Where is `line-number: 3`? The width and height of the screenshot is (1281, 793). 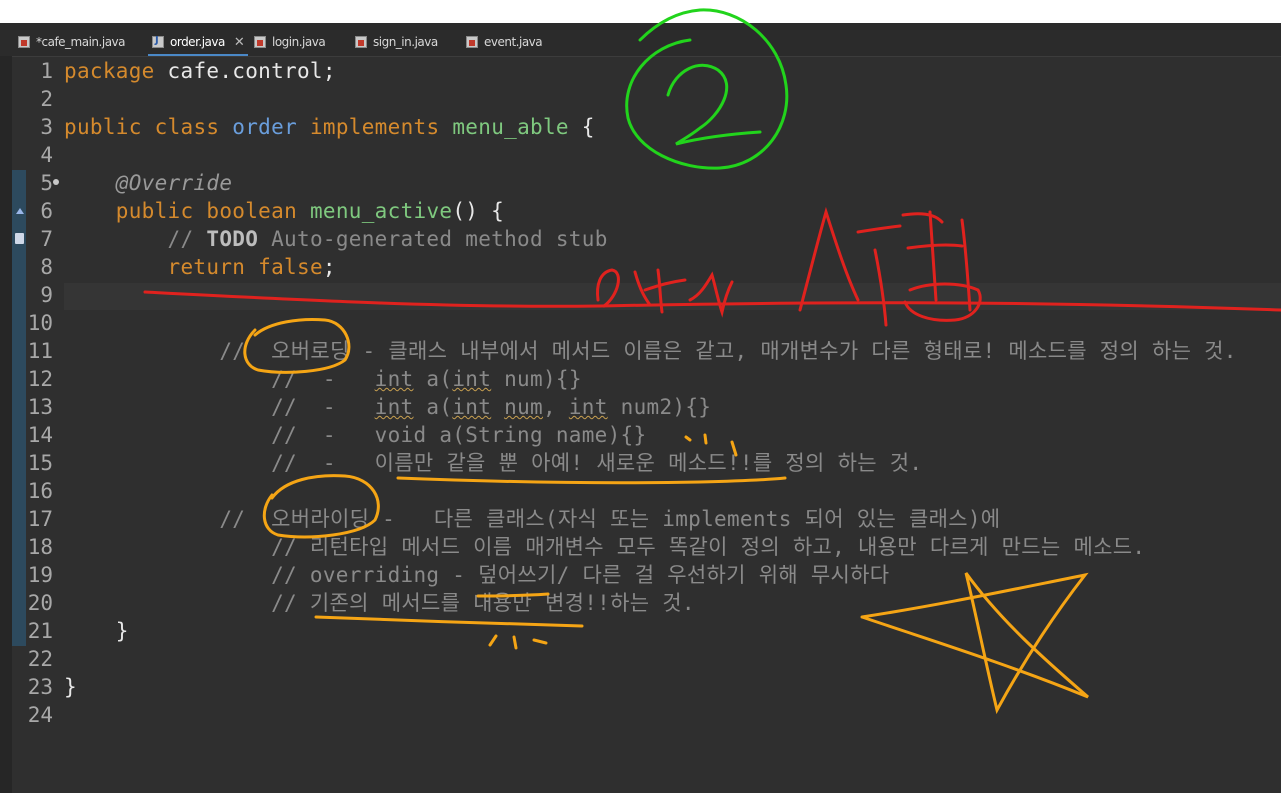
line-number: 3 is located at coordinates (46, 127).